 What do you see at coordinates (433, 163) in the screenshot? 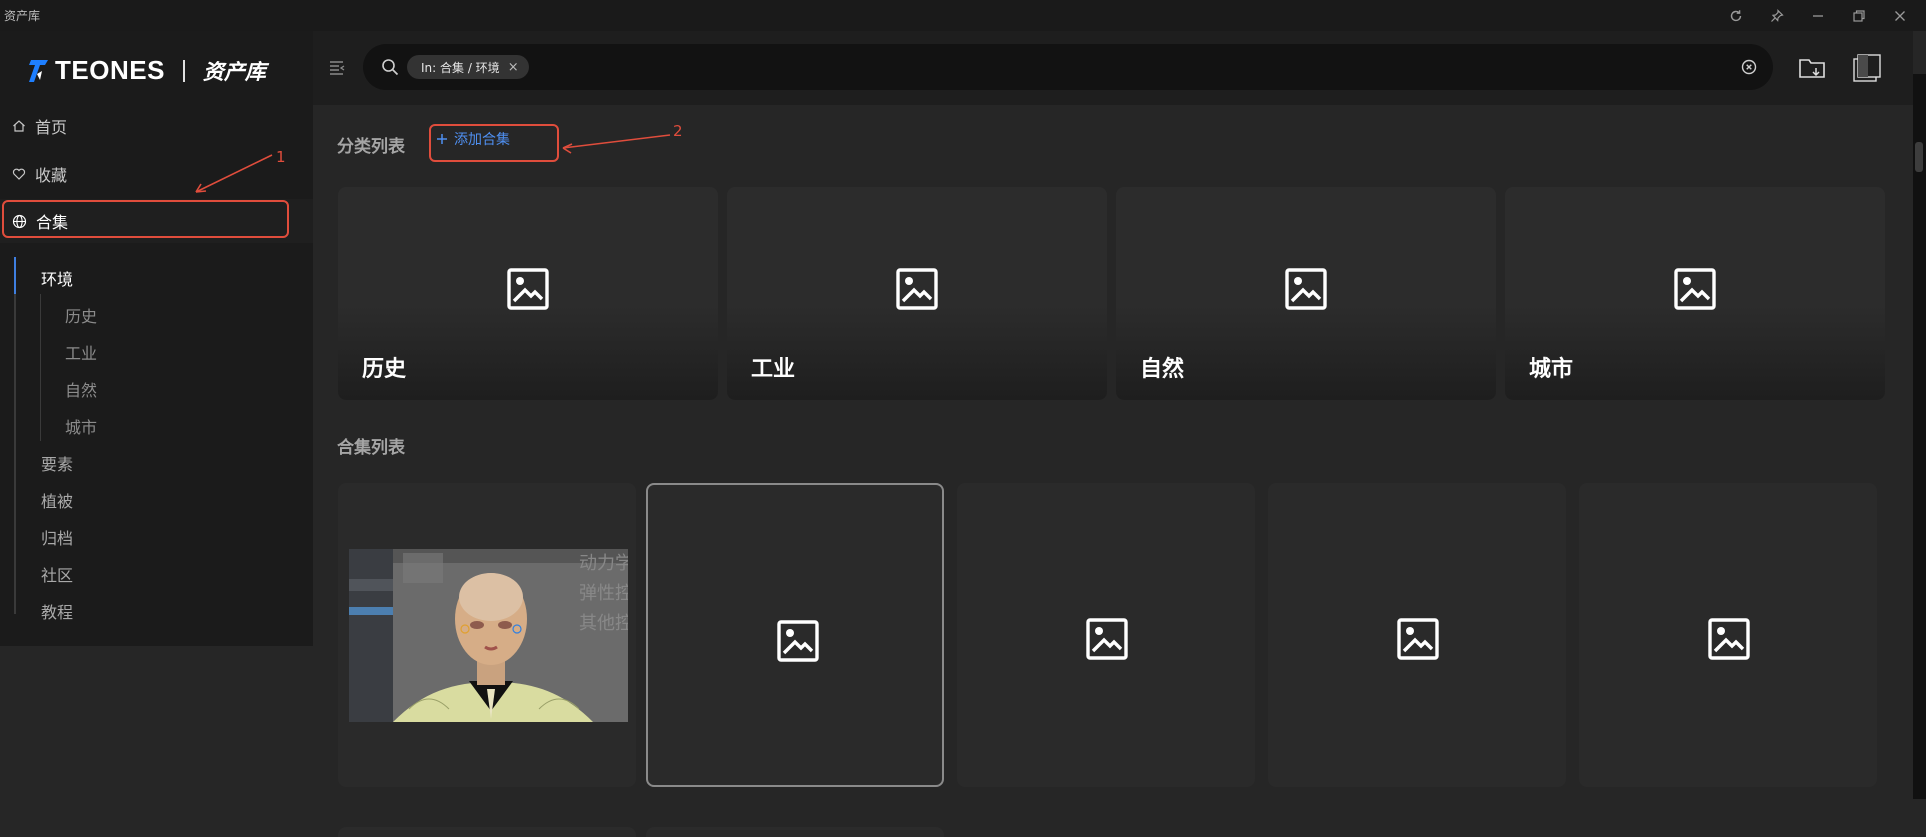
I see `annotation-arrows` at bounding box center [433, 163].